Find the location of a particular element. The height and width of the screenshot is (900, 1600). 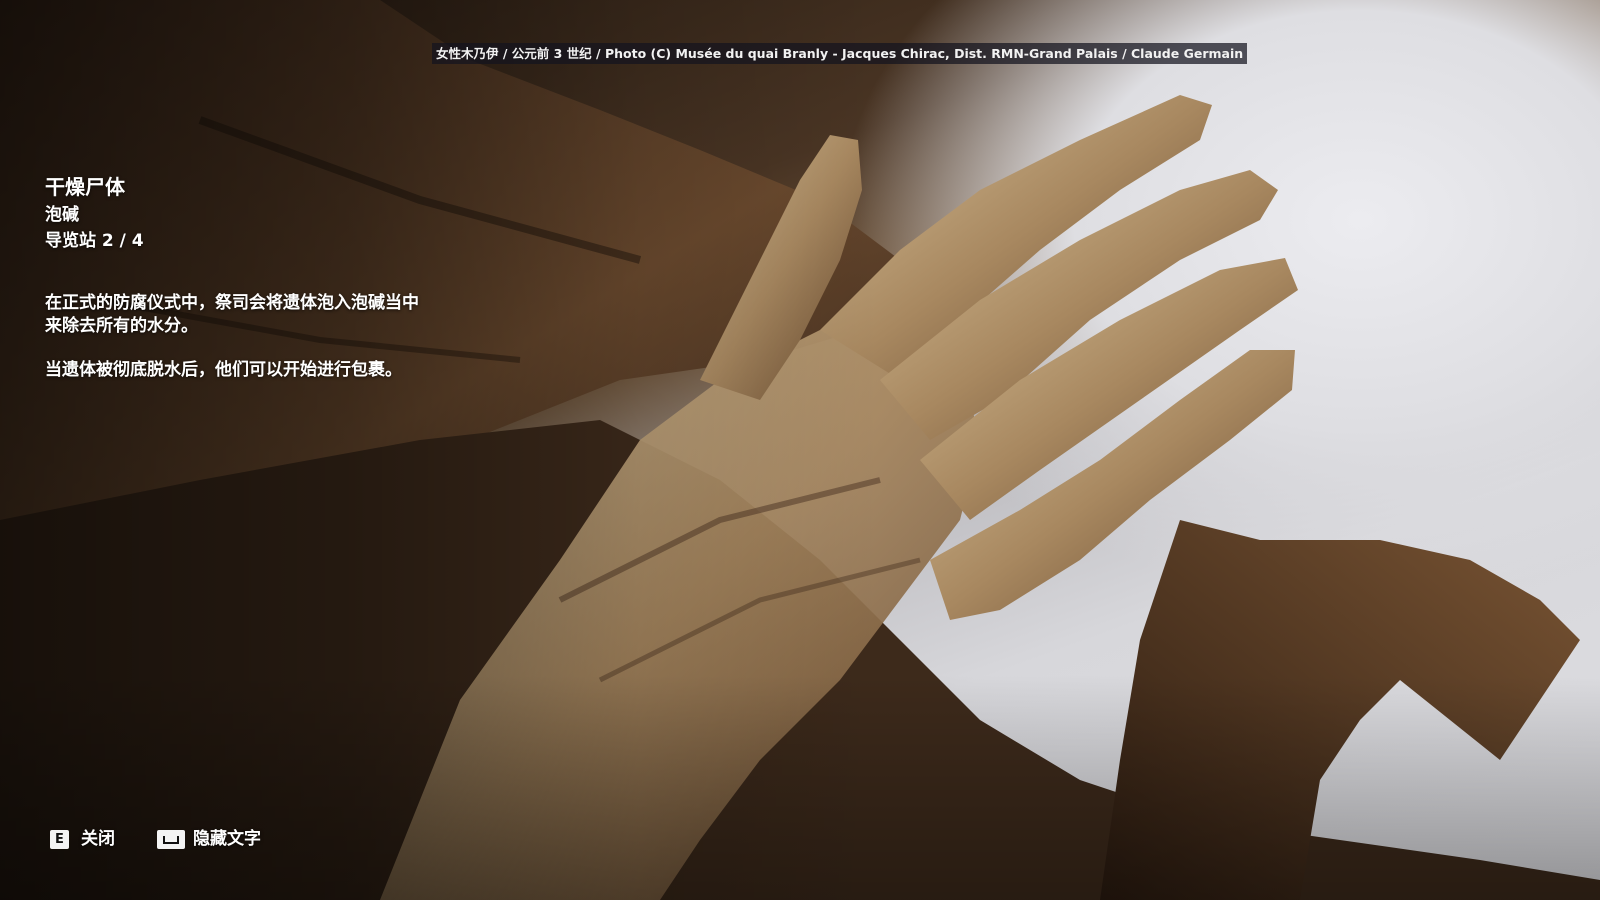

entry-title: 干燥尸体 is located at coordinates (85, 187).